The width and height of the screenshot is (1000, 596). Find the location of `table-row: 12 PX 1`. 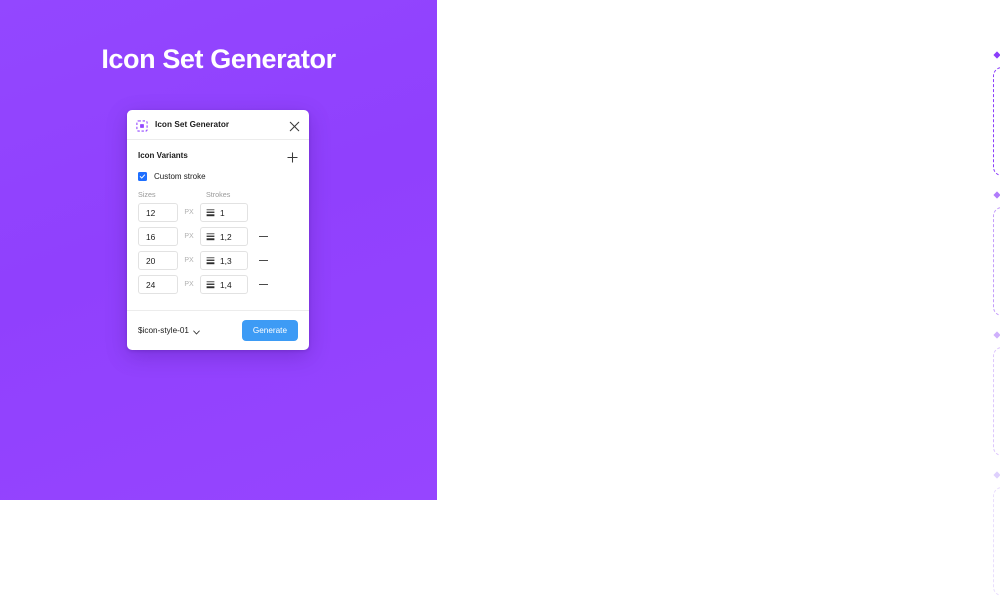

table-row: 12 PX 1 is located at coordinates (218, 212).